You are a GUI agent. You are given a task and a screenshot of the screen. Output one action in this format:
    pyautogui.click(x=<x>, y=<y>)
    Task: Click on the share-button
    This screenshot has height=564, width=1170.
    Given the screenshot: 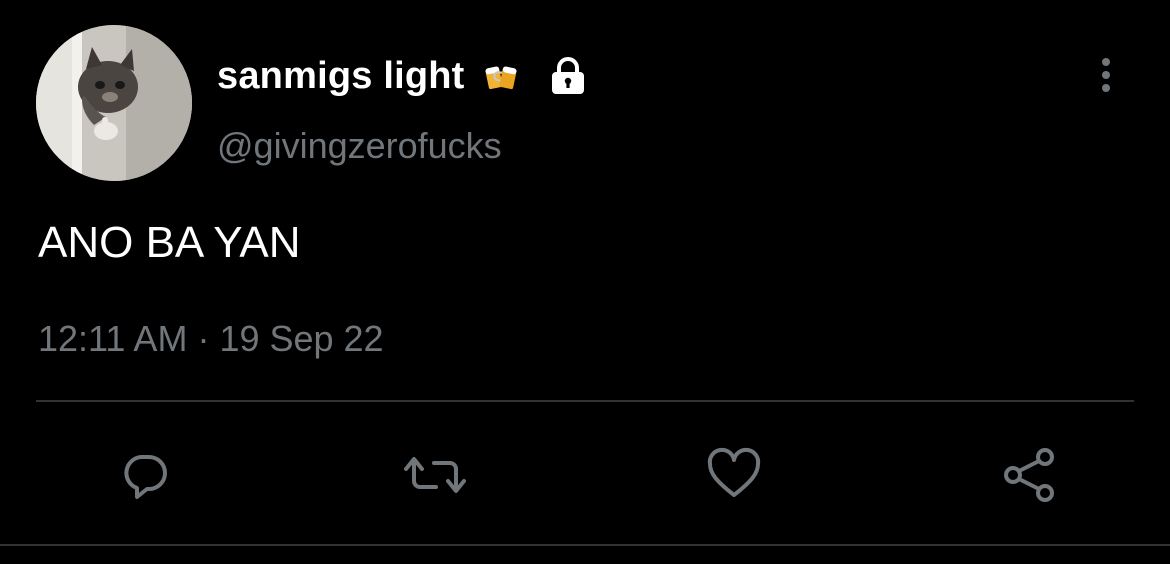 What is the action you would take?
    pyautogui.click(x=1029, y=475)
    